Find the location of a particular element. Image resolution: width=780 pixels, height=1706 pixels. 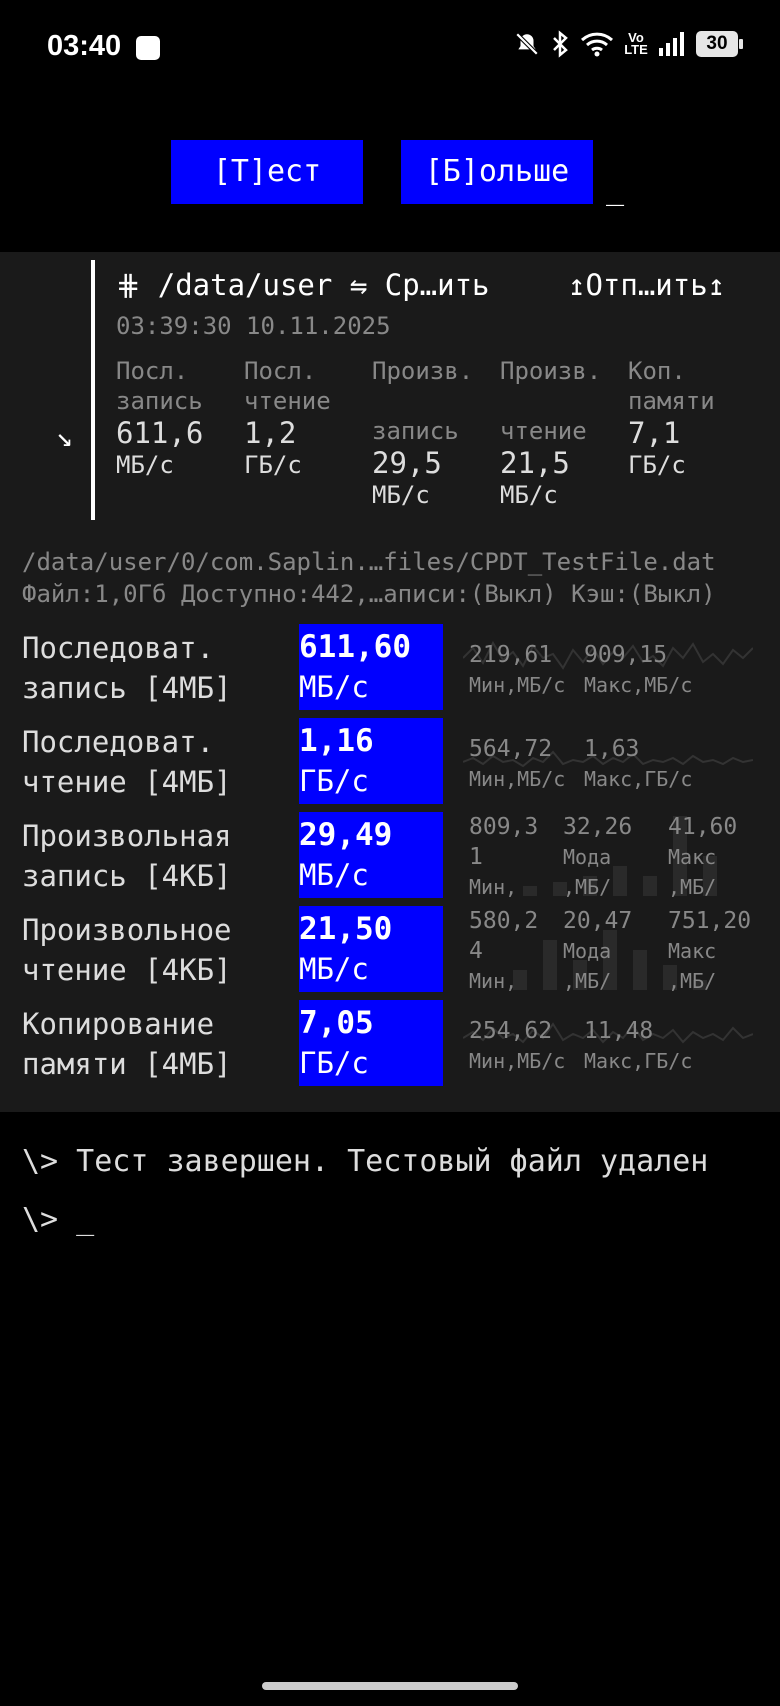

summary-label: памяти is located at coordinates (671, 401).